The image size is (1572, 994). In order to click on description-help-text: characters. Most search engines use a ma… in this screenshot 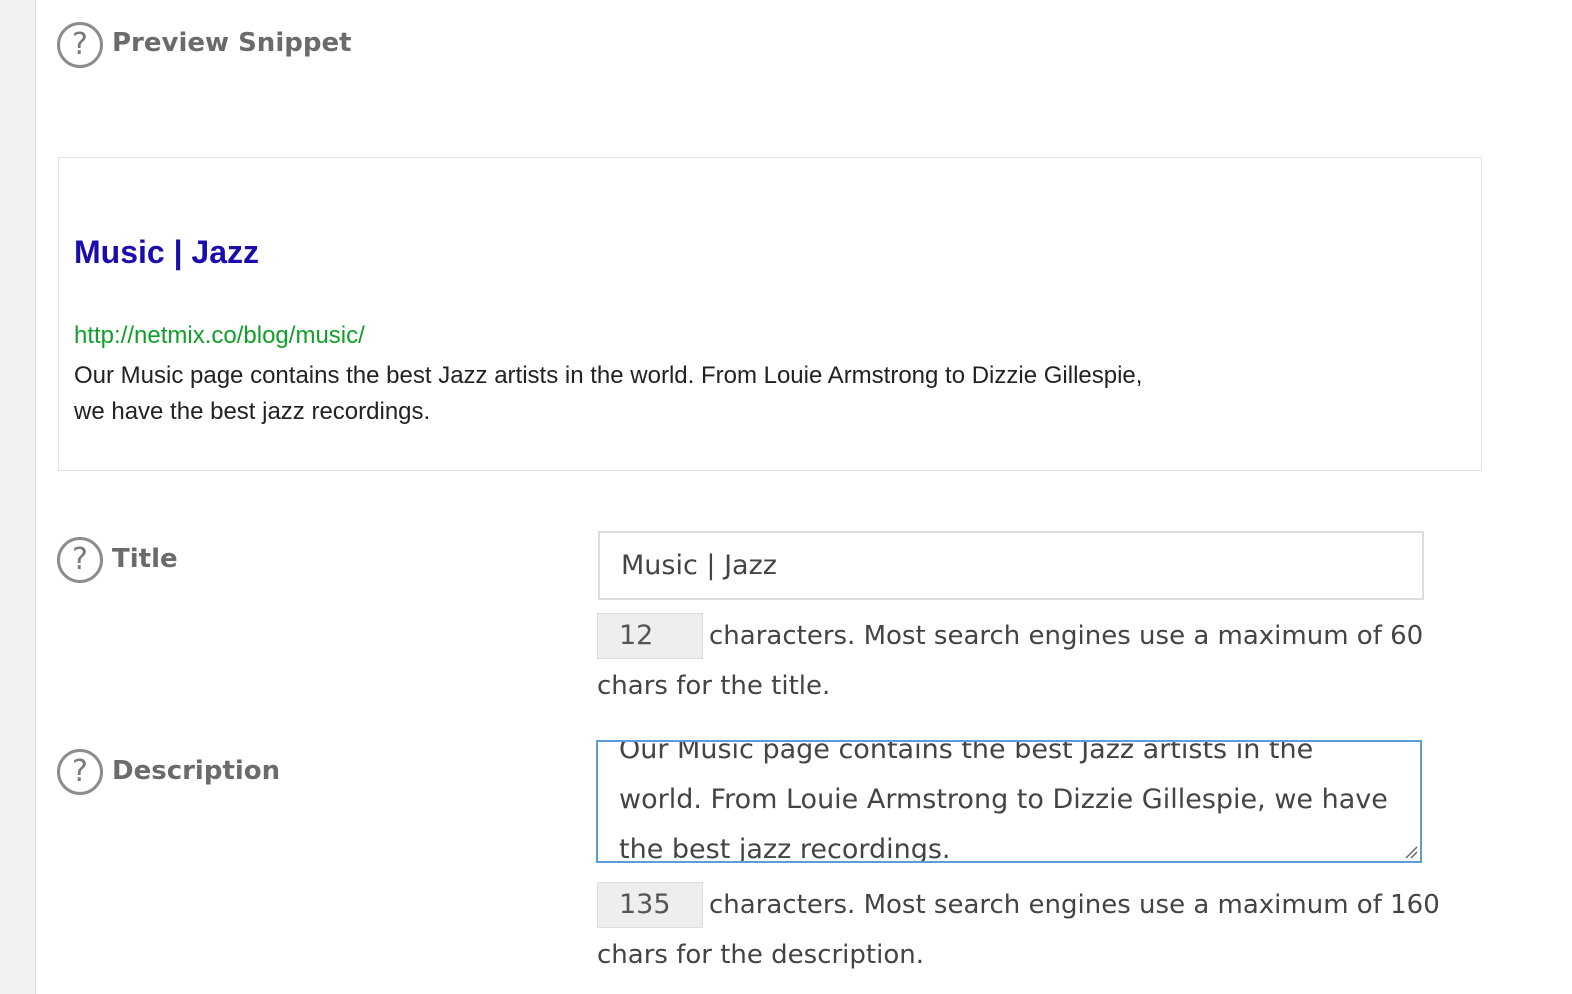, I will do `click(1018, 930)`.